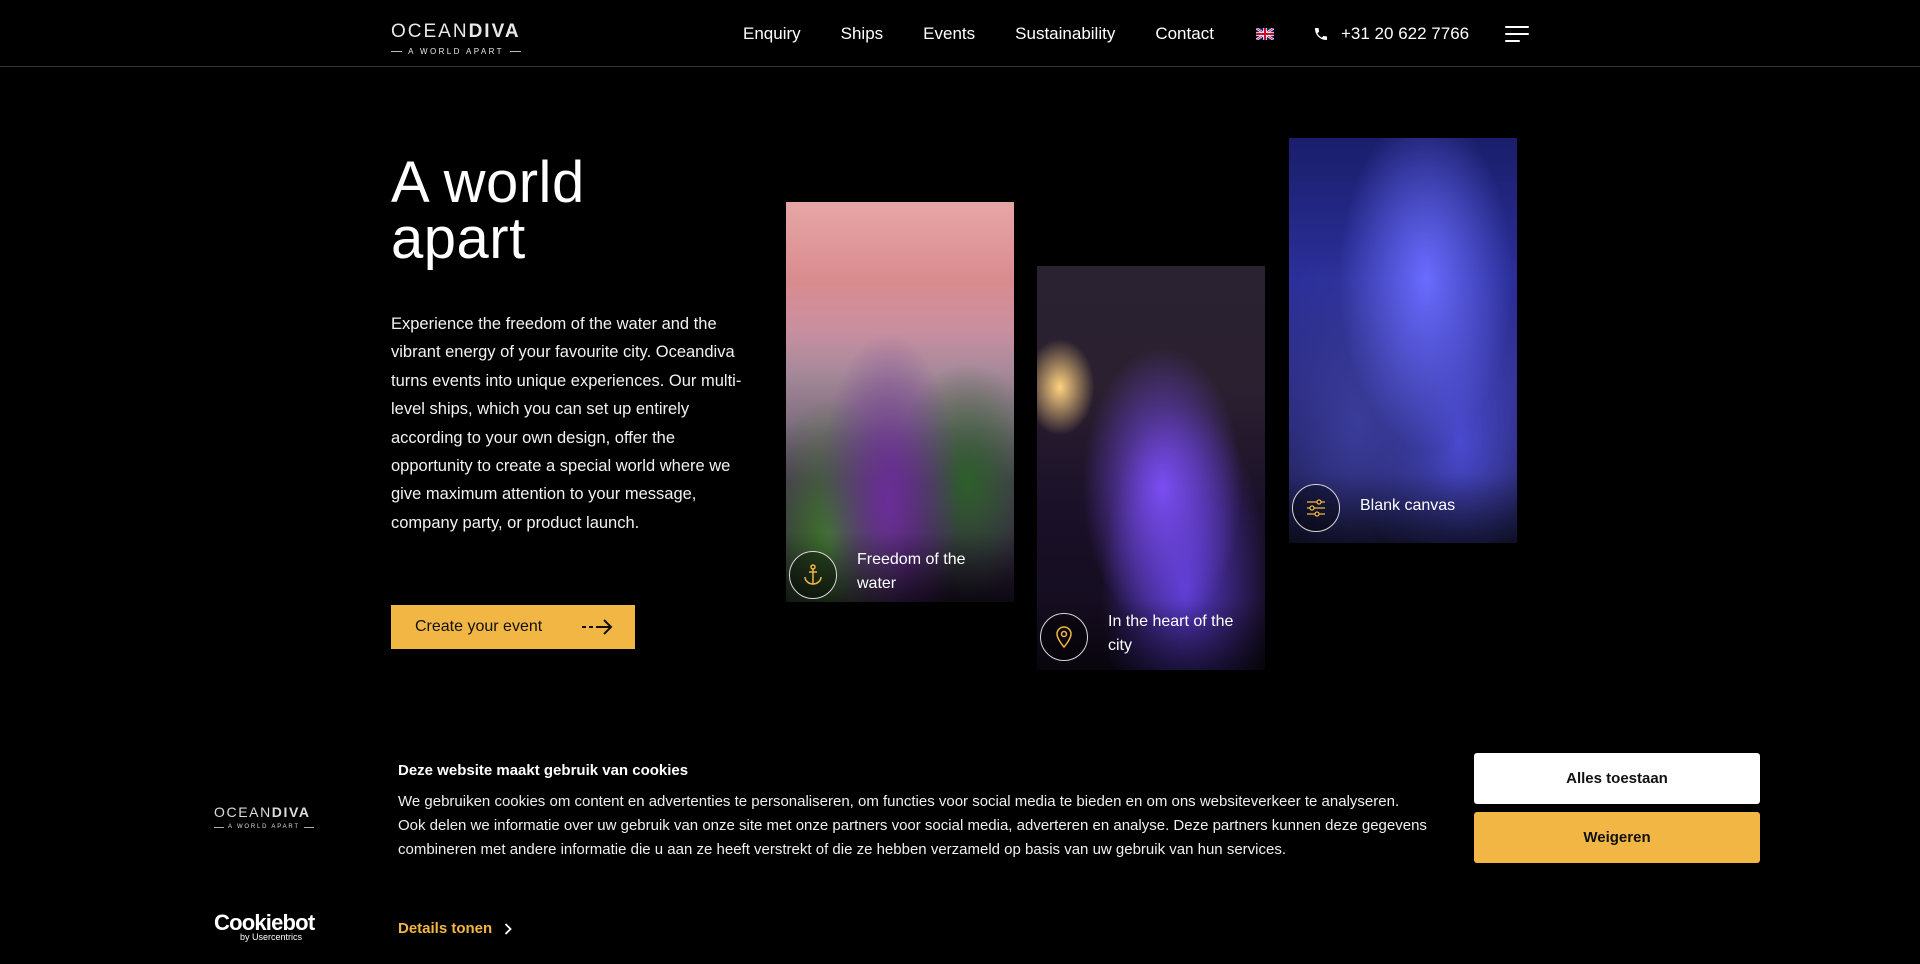  I want to click on create-event-label: Create your event, so click(479, 626).